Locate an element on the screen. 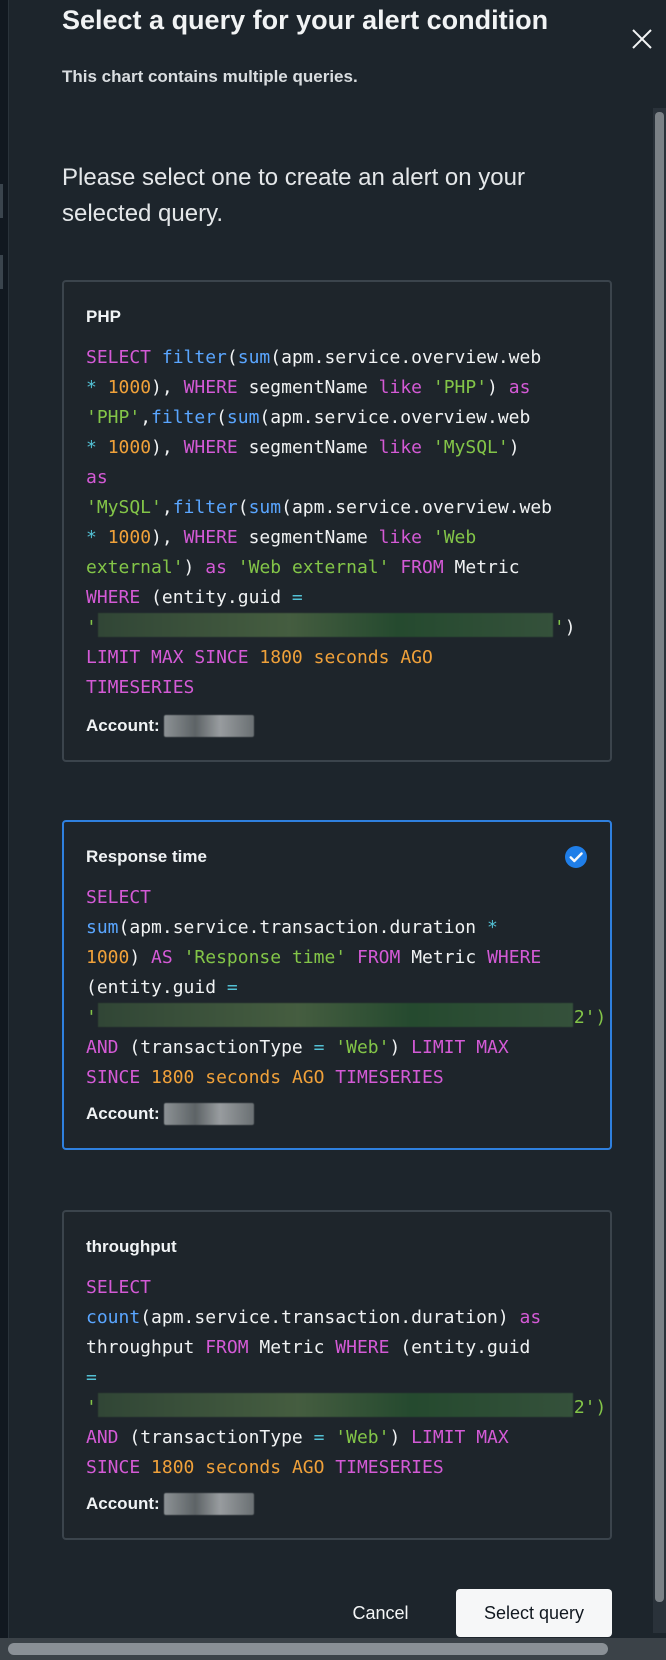  horizontal-scrollbar-thumb is located at coordinates (308, 1649).